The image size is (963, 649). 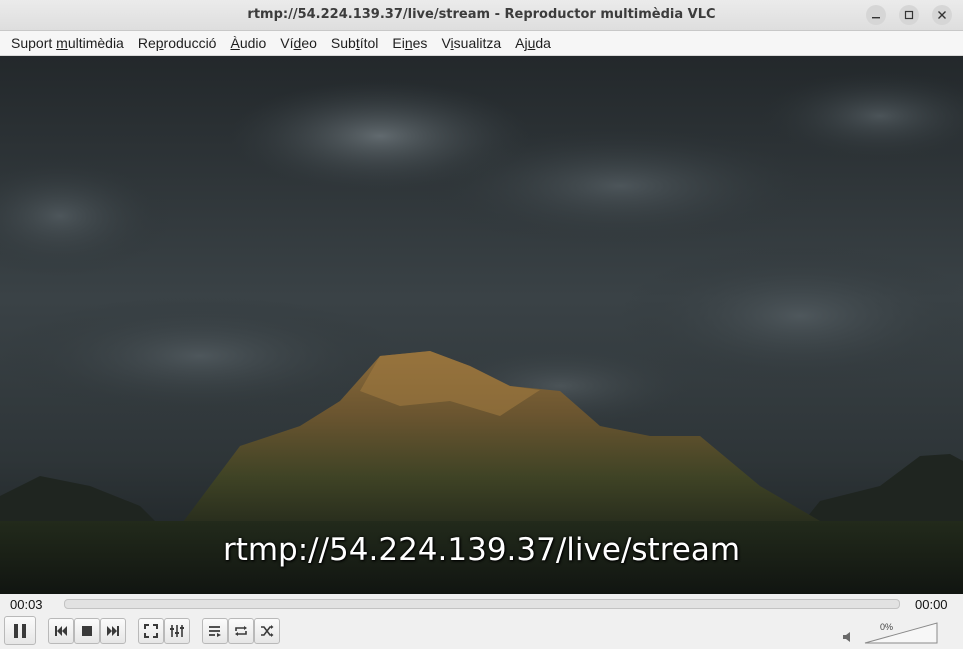 I want to click on menu-help: Ajuda, so click(x=533, y=43).